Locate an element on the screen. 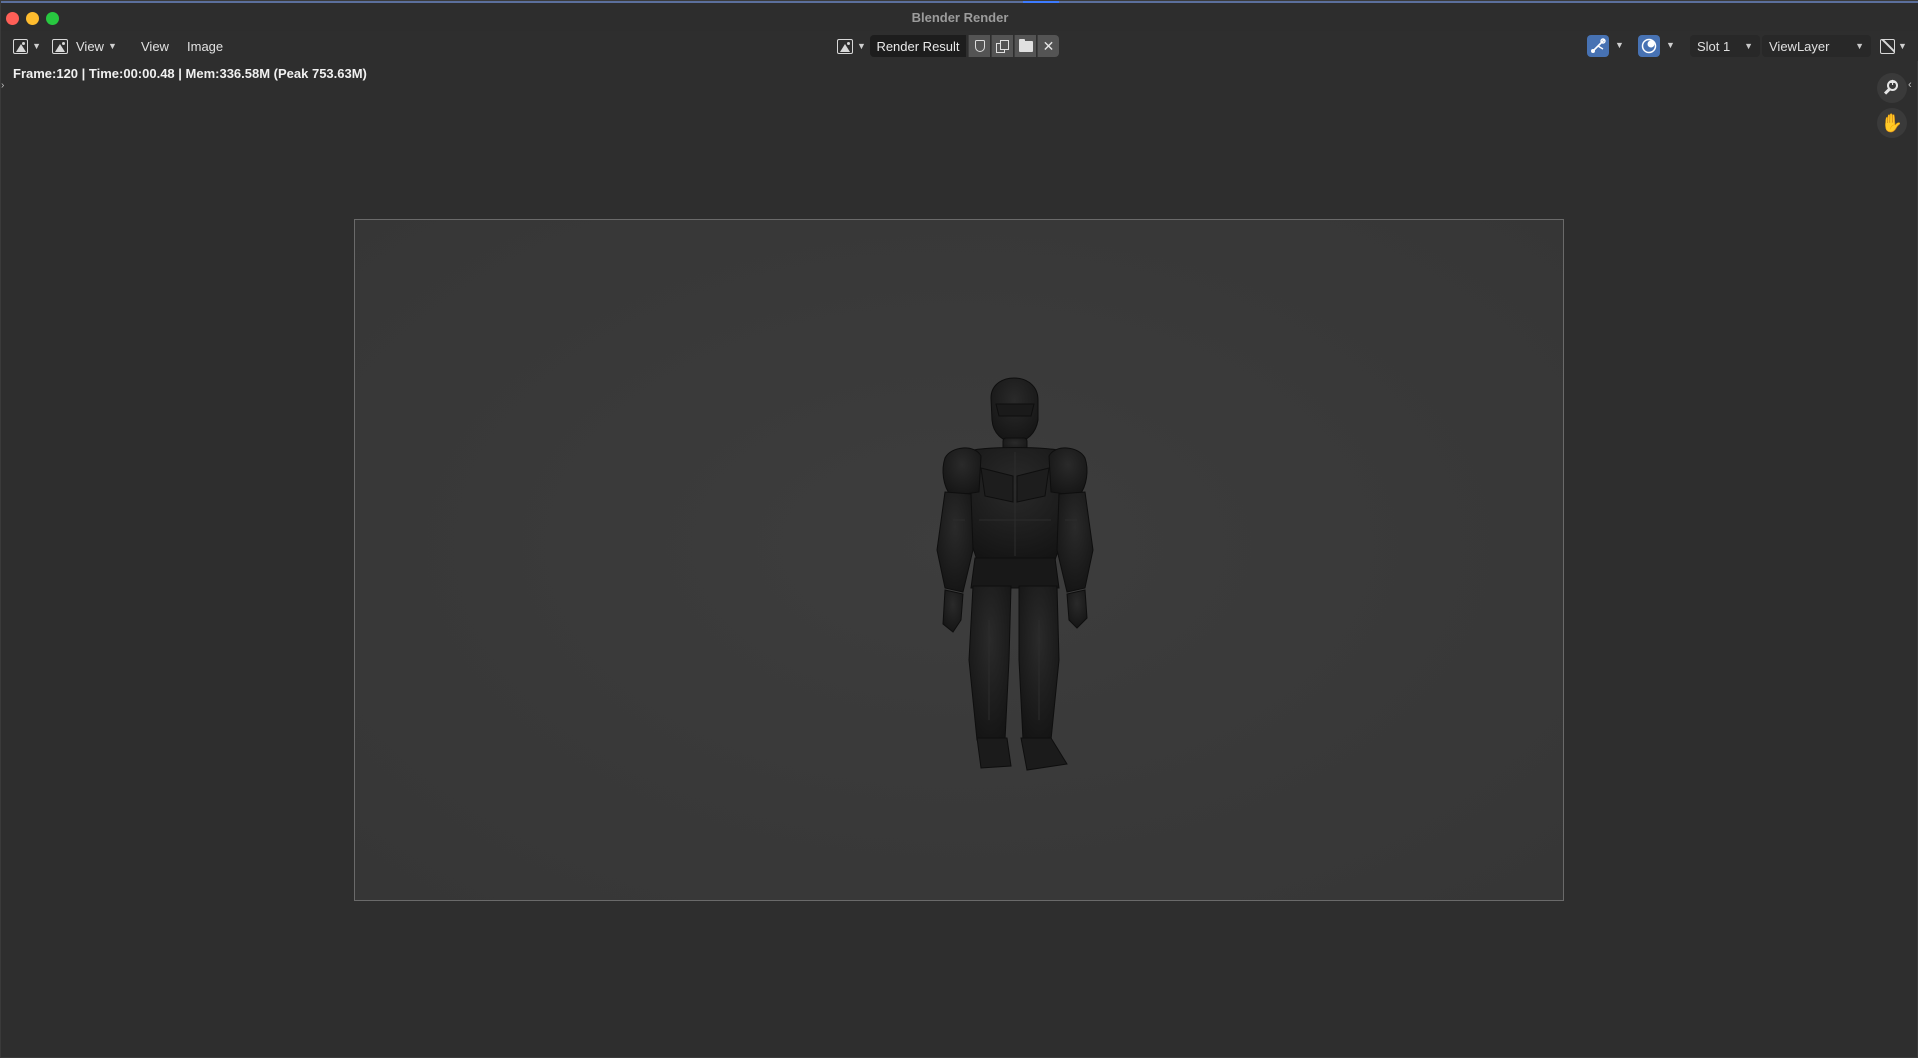 This screenshot has width=1918, height=1058. display-channels-button: ▼ is located at coordinates (1896, 46).